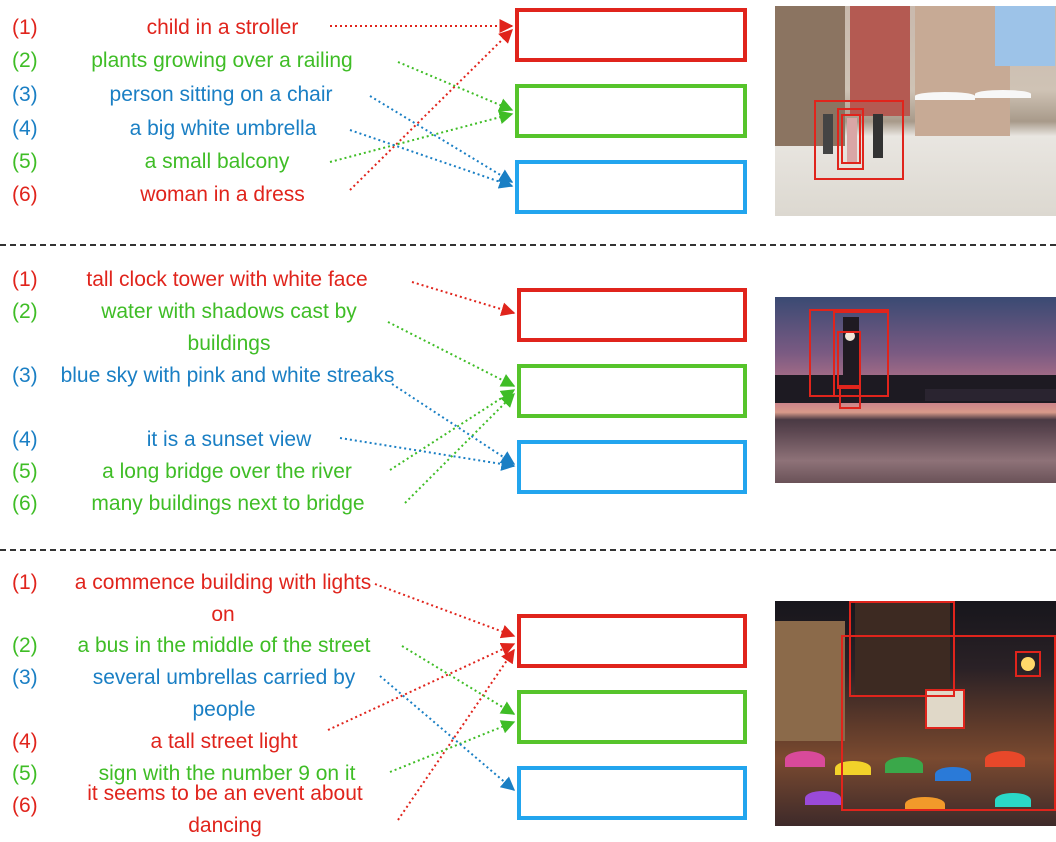 Image resolution: width=1056 pixels, height=842 pixels. Describe the element at coordinates (227, 375) in the screenshot. I see `phrase-text: blue sky with pink and white streaks` at that location.